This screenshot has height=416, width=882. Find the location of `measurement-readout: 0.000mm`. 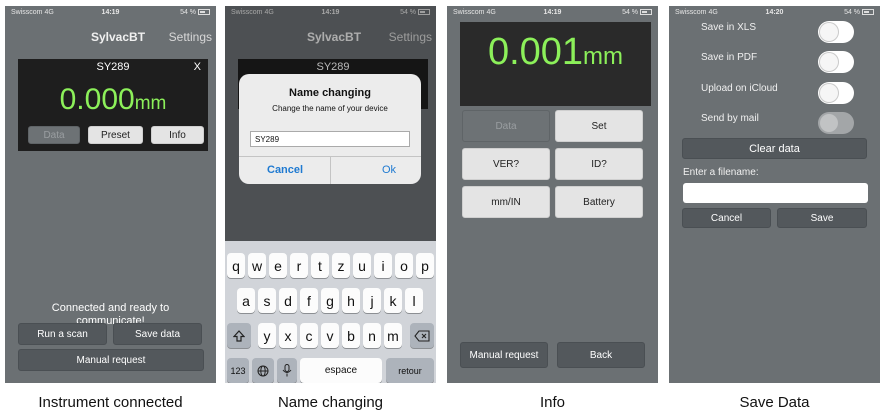

measurement-readout: 0.000mm is located at coordinates (113, 100).